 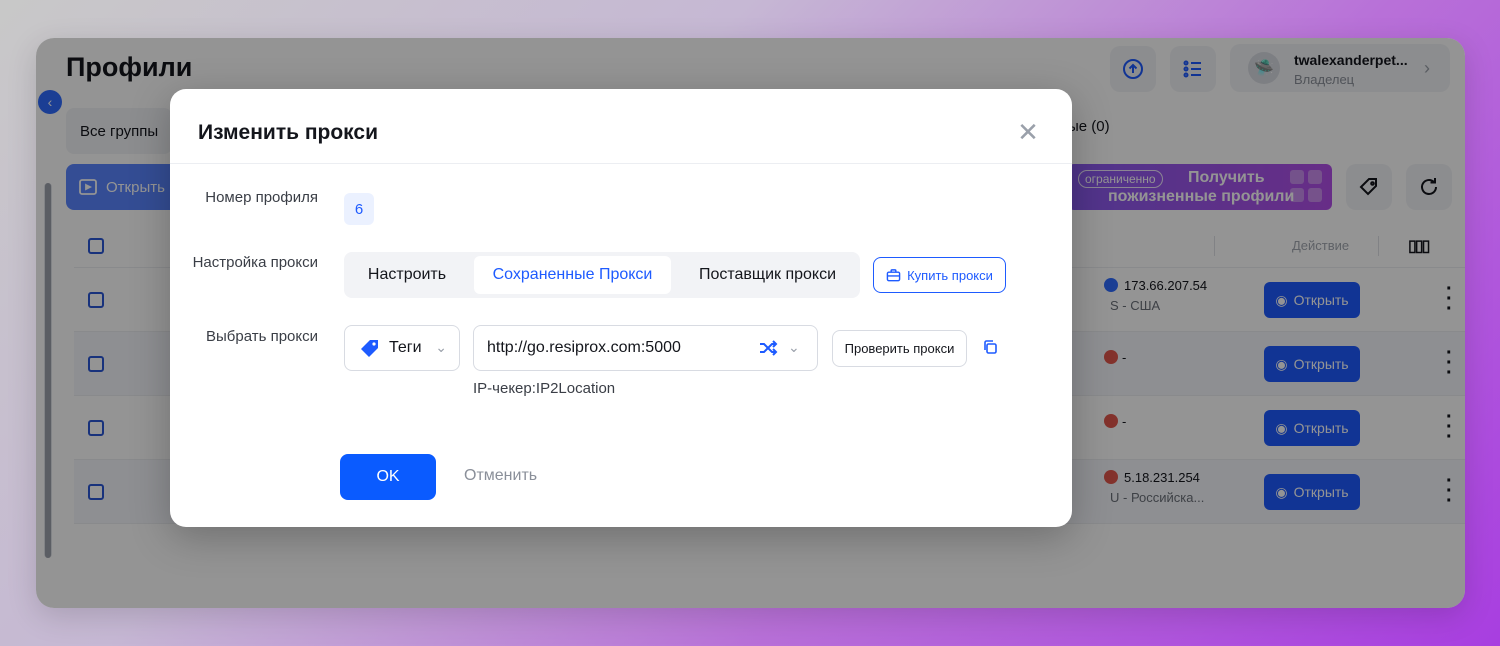 I want to click on segment-configure: Настроить, so click(x=407, y=275).